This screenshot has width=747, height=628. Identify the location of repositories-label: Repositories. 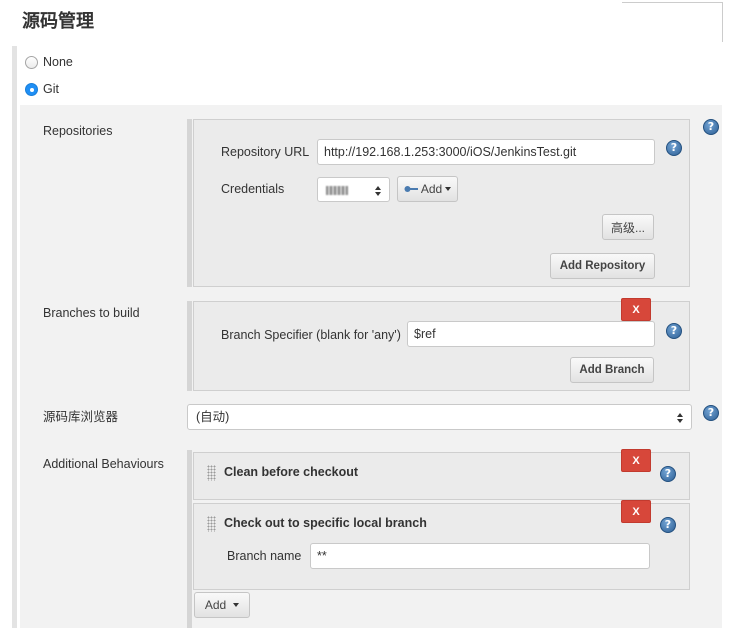
(78, 131).